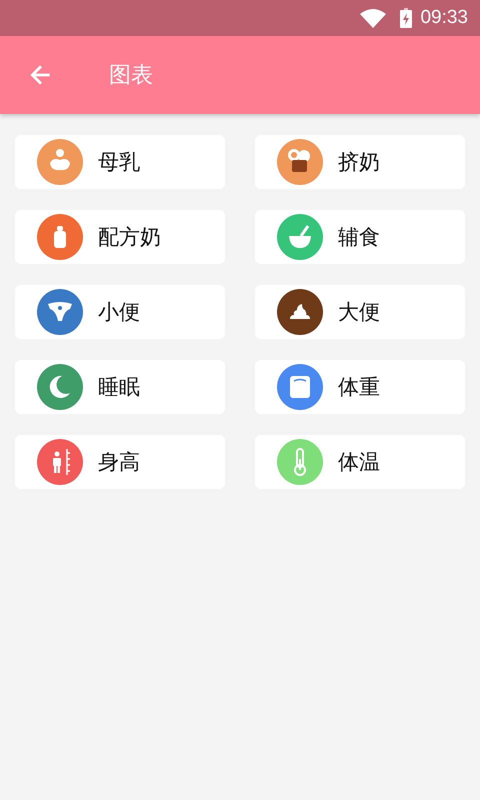 The image size is (480, 800). I want to click on chart-category-card: 辅食, so click(360, 237).